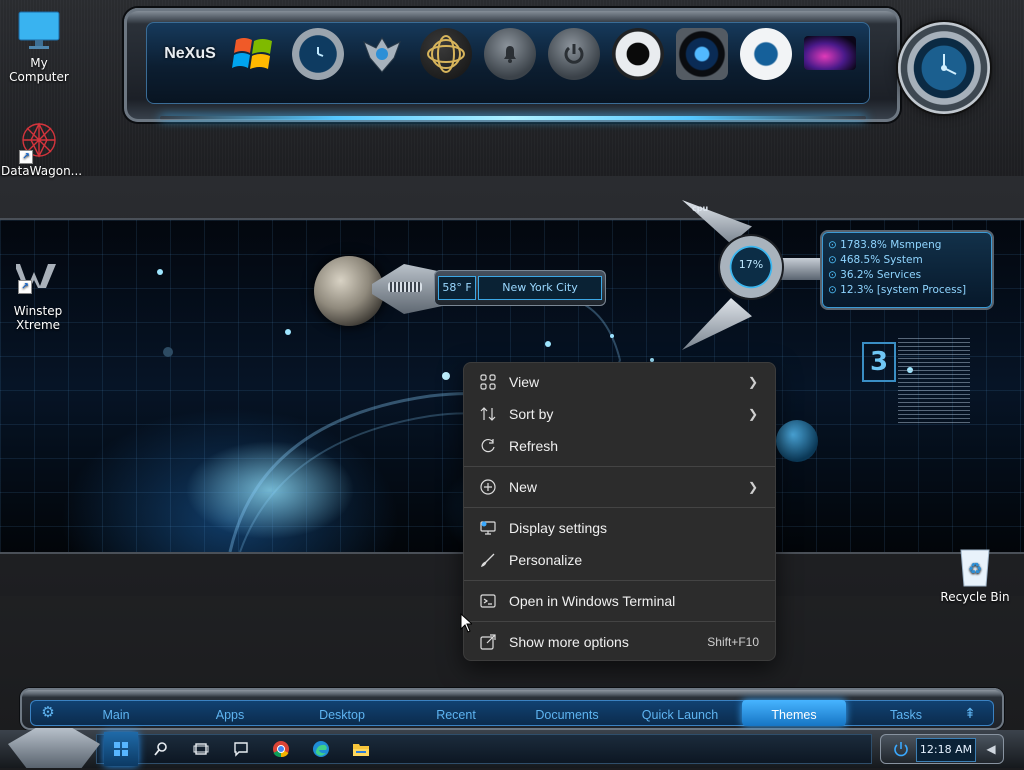 The image size is (1024, 770). I want to click on windows-logo-icon, so click(254, 54).